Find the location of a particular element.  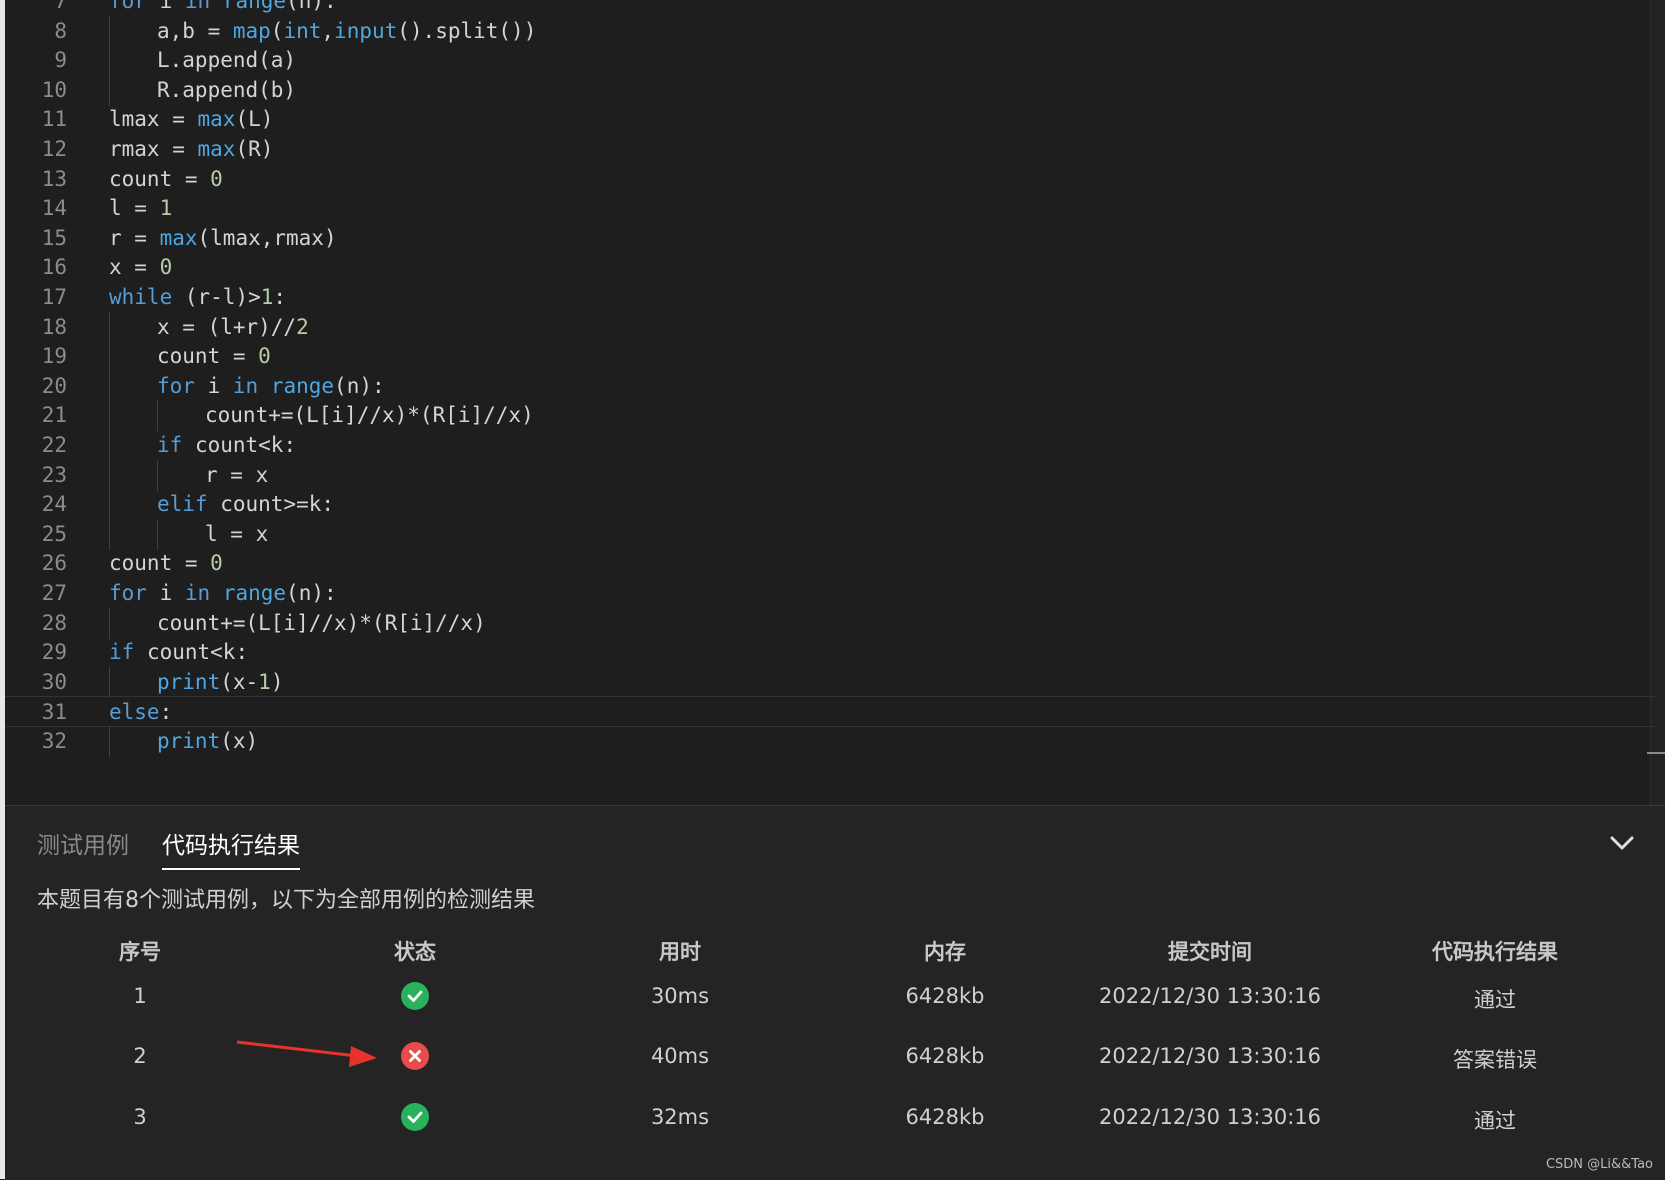

code-text: print(x) is located at coordinates (208, 741).